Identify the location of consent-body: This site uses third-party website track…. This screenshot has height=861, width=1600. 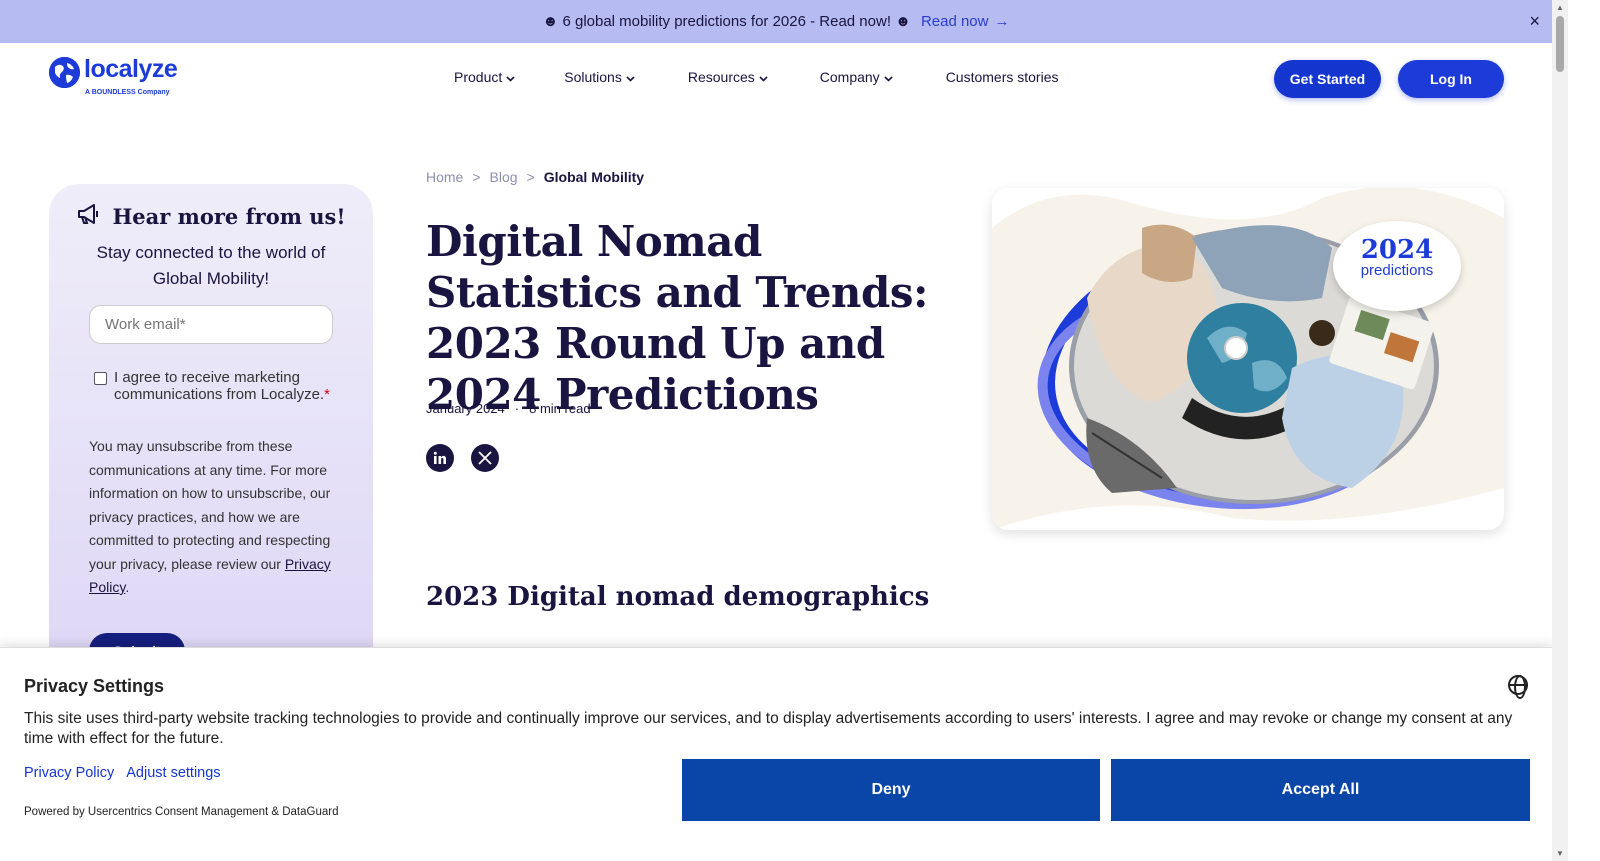
(768, 728).